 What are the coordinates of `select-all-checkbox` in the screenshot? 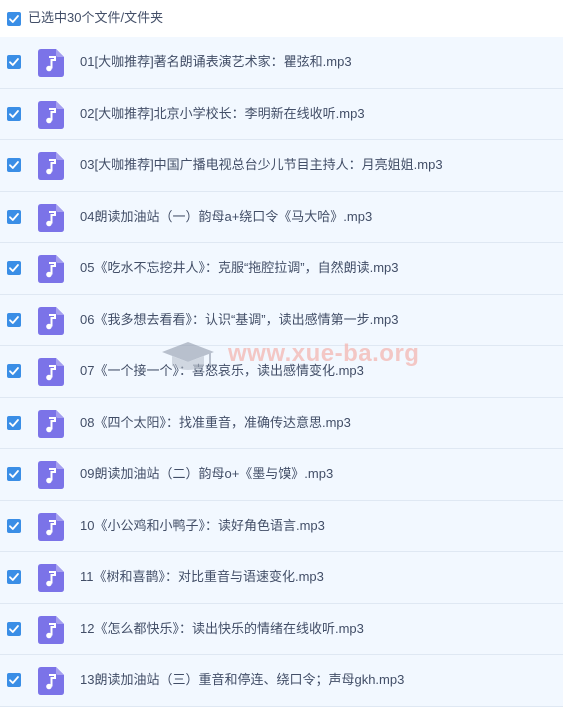 It's located at (14, 19).